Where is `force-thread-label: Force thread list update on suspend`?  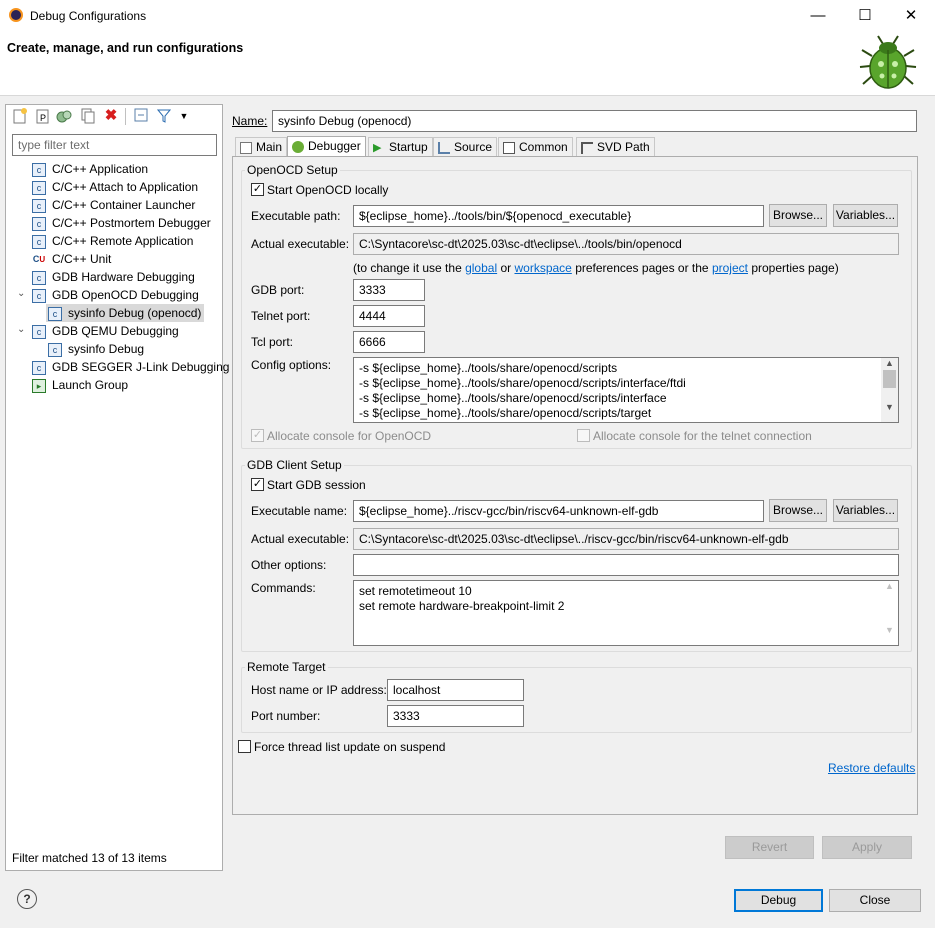 force-thread-label: Force thread list update on suspend is located at coordinates (350, 747).